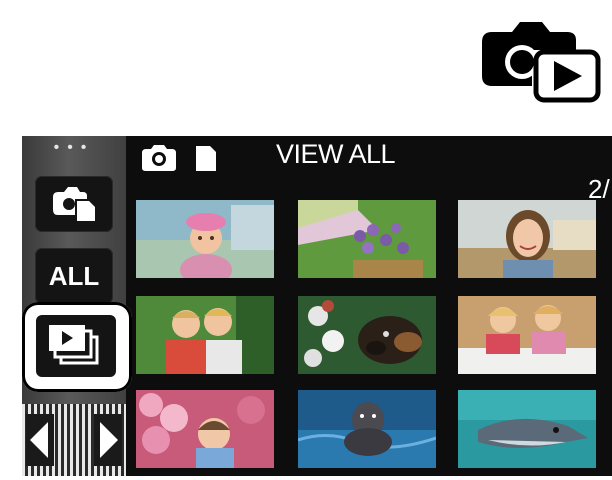  I want to click on thumbnail-dolphin, so click(527, 429).